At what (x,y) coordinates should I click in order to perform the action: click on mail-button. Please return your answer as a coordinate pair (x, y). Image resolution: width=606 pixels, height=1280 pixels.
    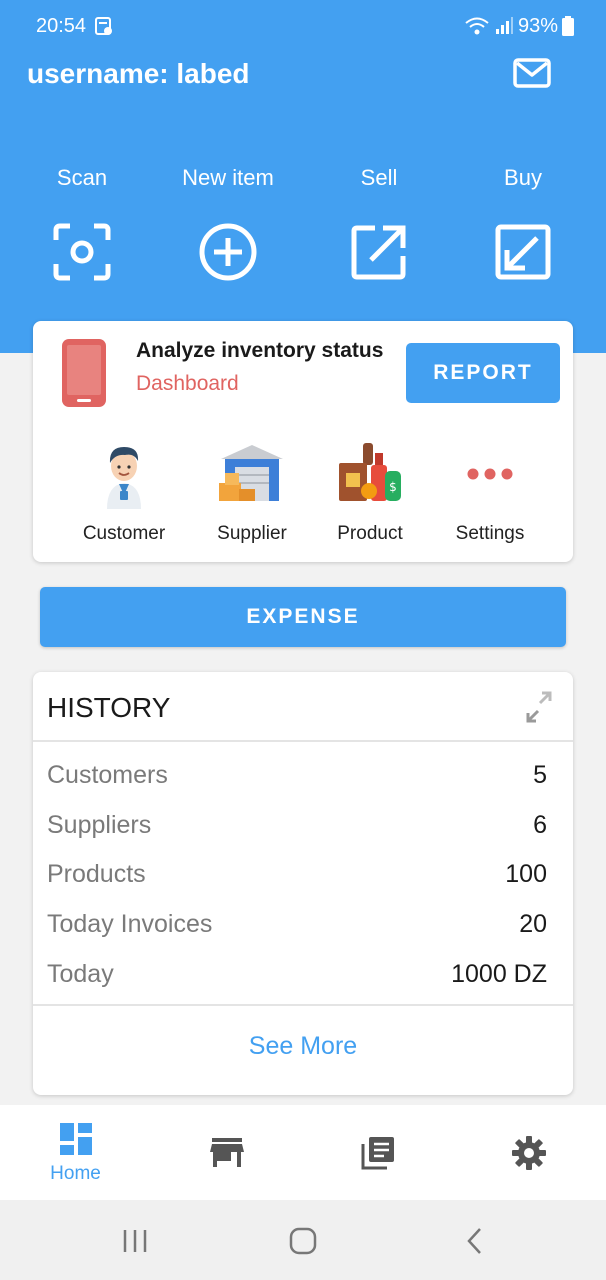
    Looking at the image, I should click on (532, 73).